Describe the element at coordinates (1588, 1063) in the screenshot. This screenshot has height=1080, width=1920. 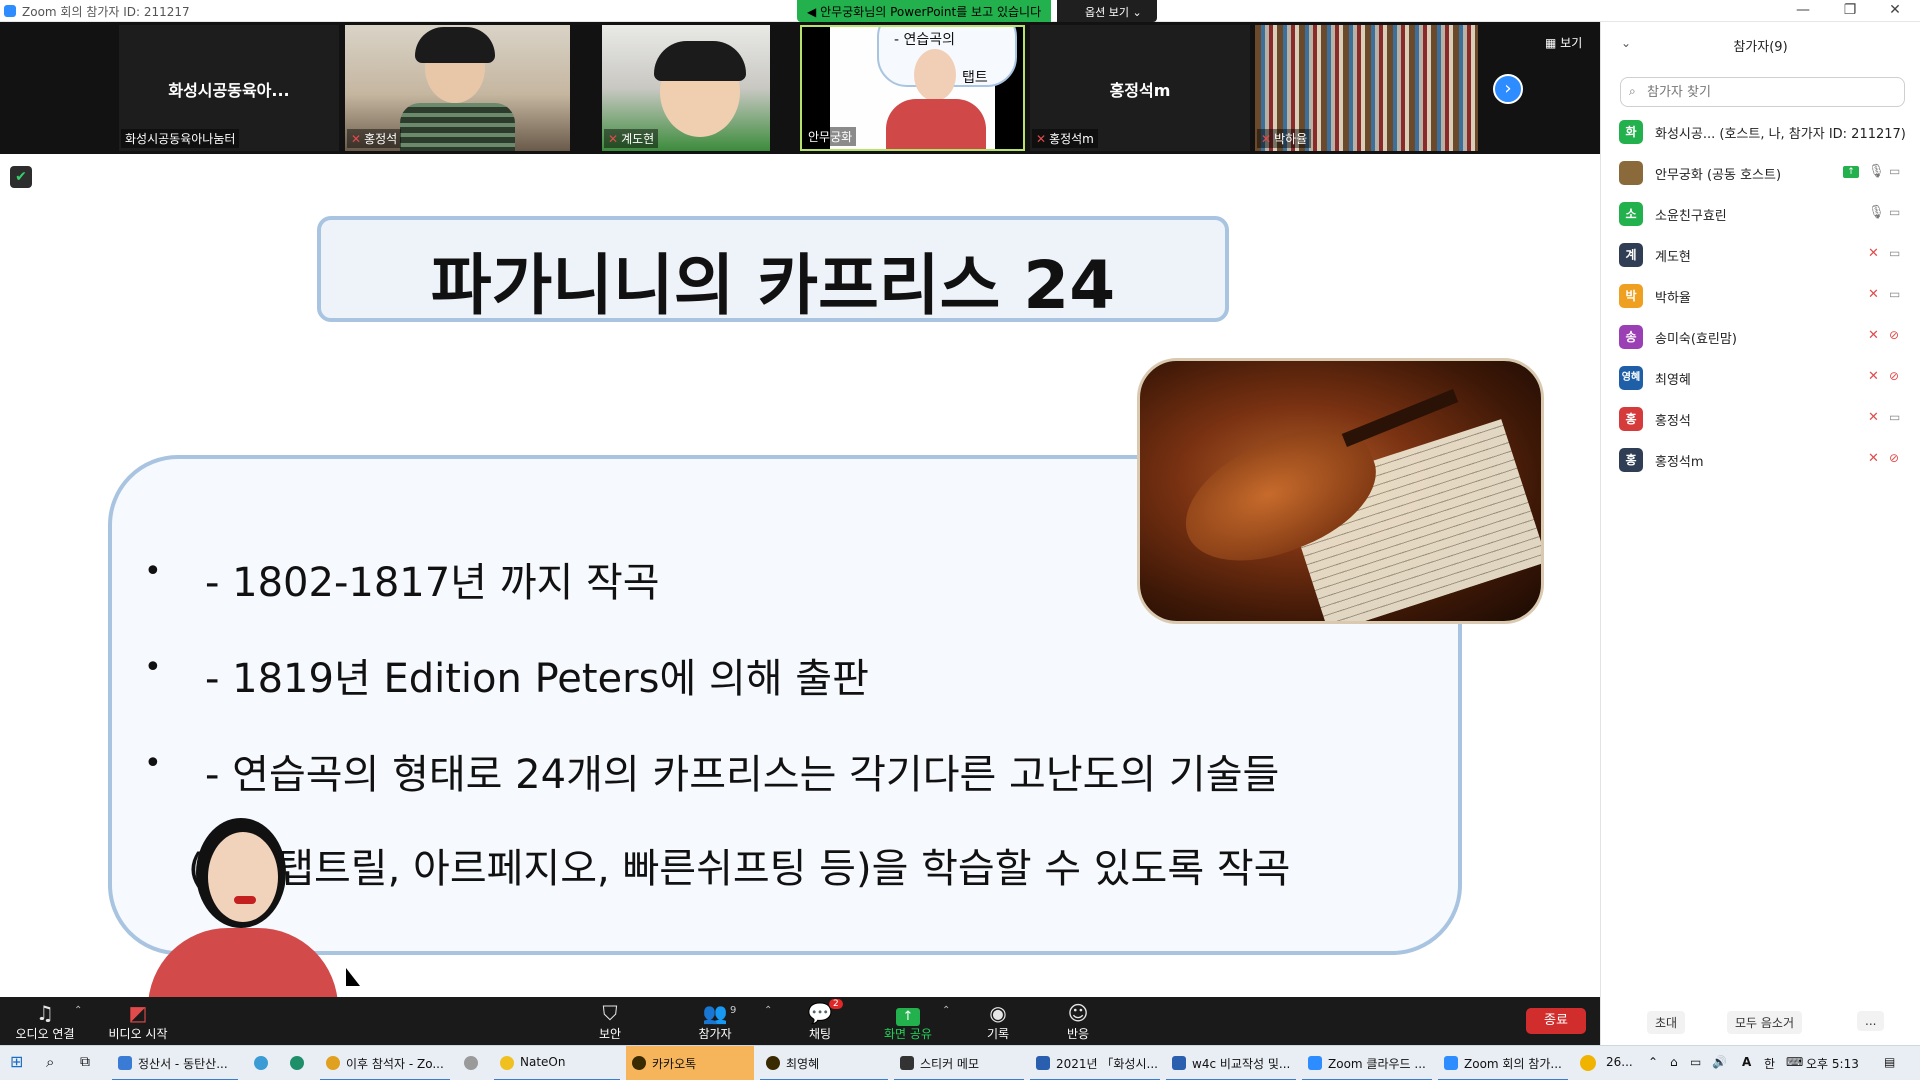
I see `weather-icon` at that location.